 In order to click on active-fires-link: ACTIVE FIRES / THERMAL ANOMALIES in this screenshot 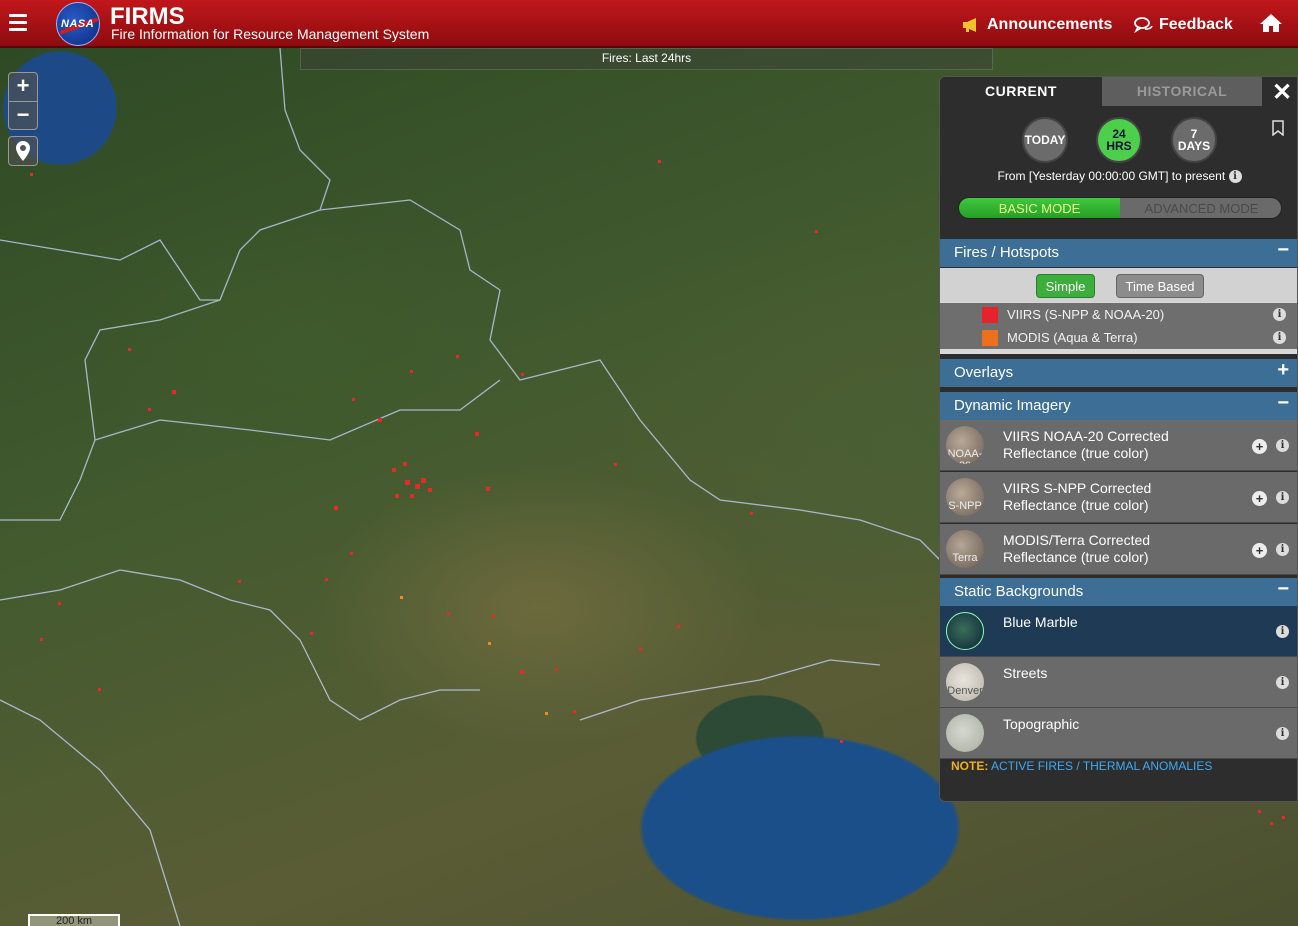, I will do `click(1101, 766)`.